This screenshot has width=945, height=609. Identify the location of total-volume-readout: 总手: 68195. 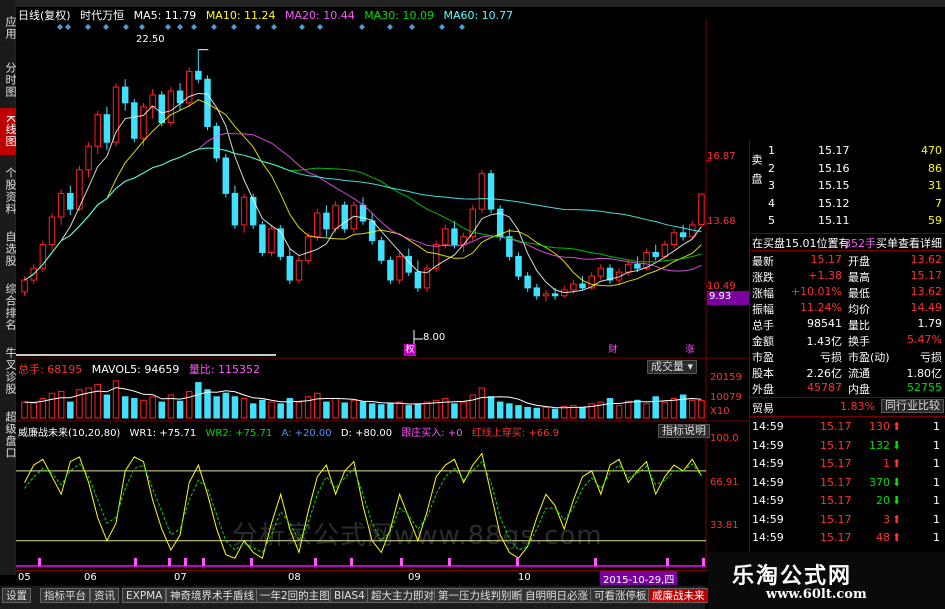
(50, 369).